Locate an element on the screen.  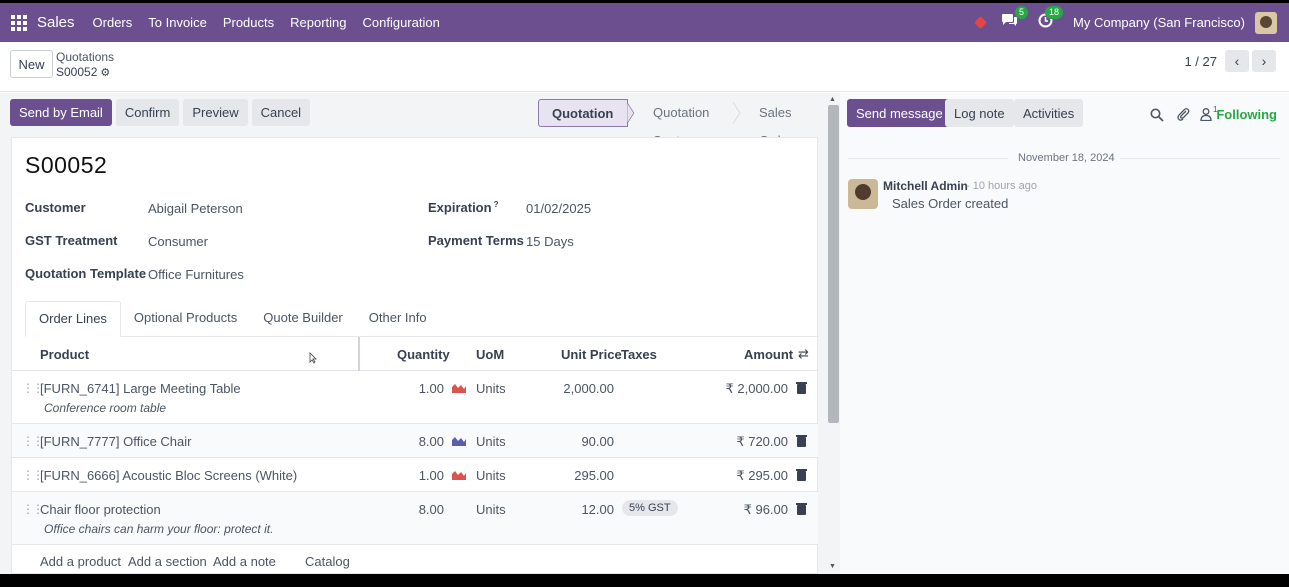
line-product: Chair floor protection is located at coordinates (100, 509).